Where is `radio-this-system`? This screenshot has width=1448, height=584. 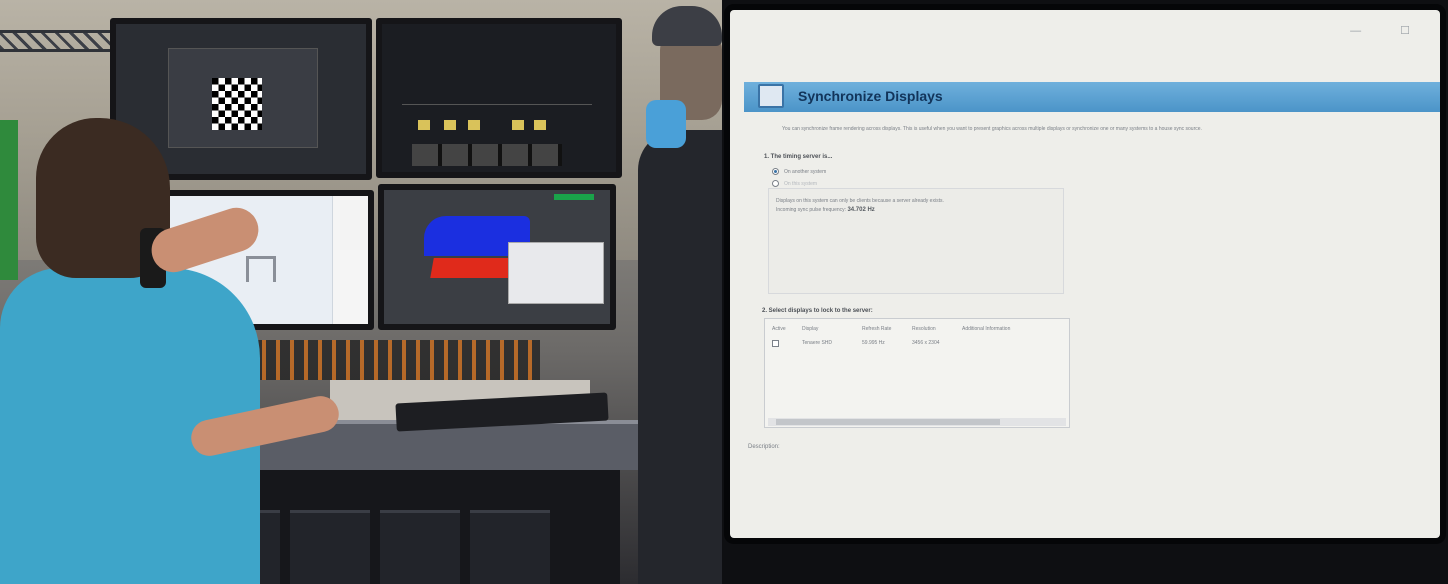 radio-this-system is located at coordinates (775, 183).